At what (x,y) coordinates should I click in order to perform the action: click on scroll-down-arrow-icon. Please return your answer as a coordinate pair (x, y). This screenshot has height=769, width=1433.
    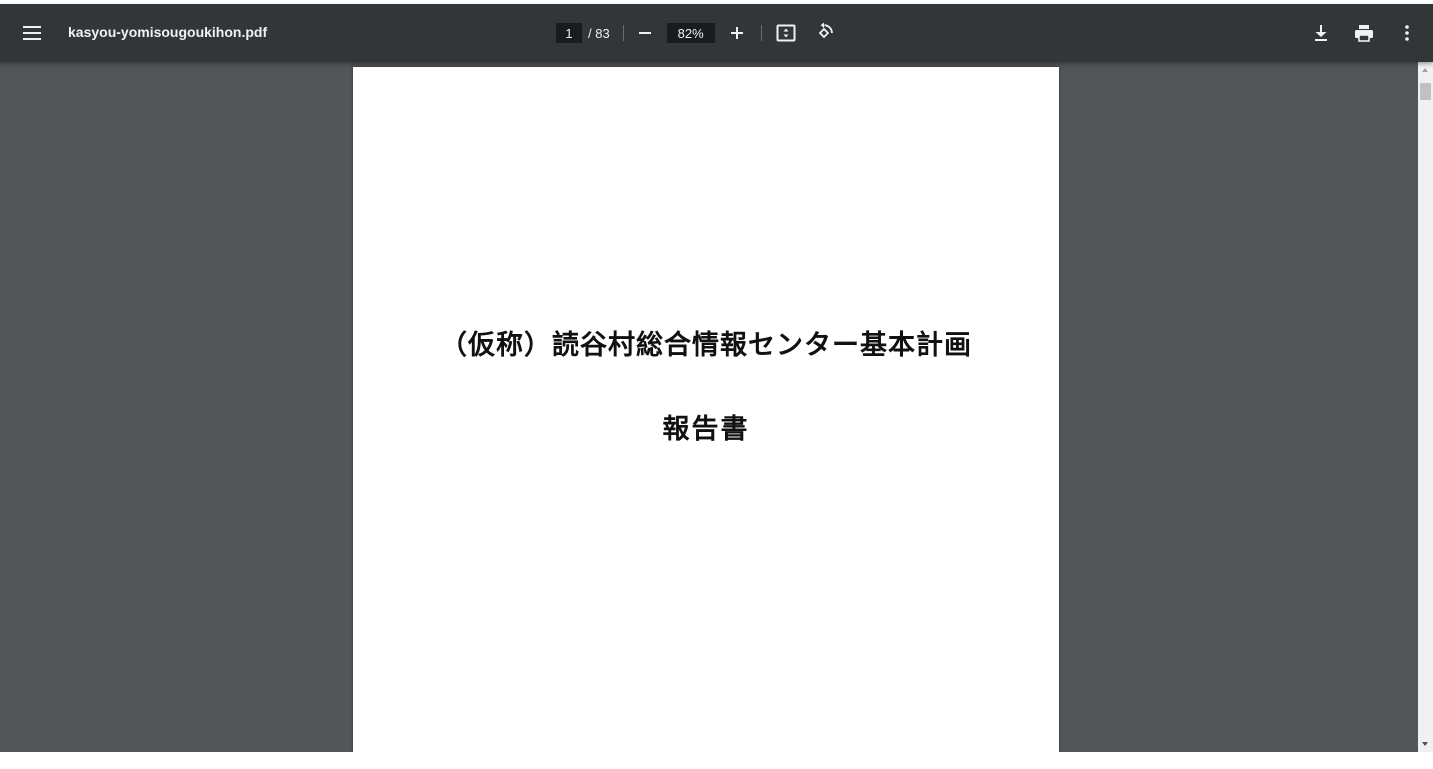
    Looking at the image, I should click on (1425, 744).